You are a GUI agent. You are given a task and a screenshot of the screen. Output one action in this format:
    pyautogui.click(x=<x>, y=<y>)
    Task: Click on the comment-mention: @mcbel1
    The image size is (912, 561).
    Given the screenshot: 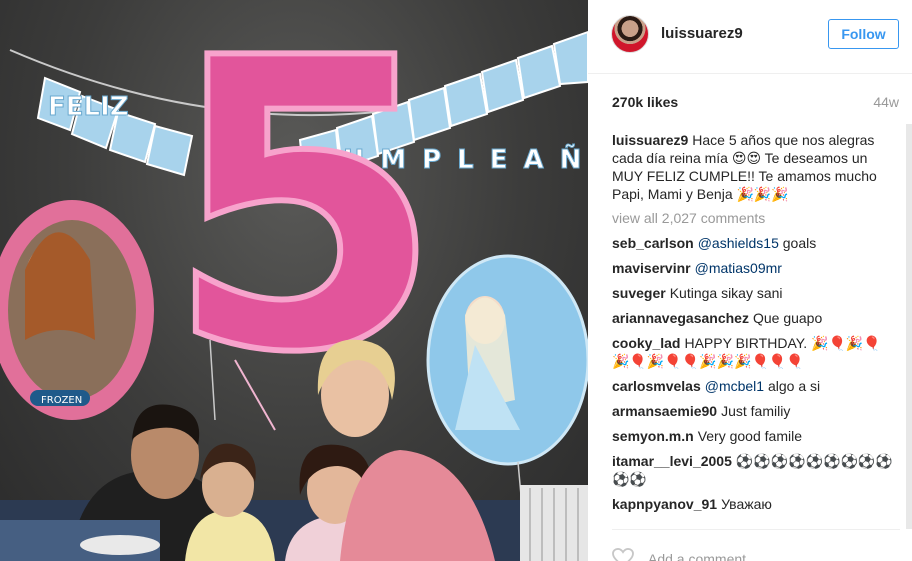 What is the action you would take?
    pyautogui.click(x=734, y=386)
    